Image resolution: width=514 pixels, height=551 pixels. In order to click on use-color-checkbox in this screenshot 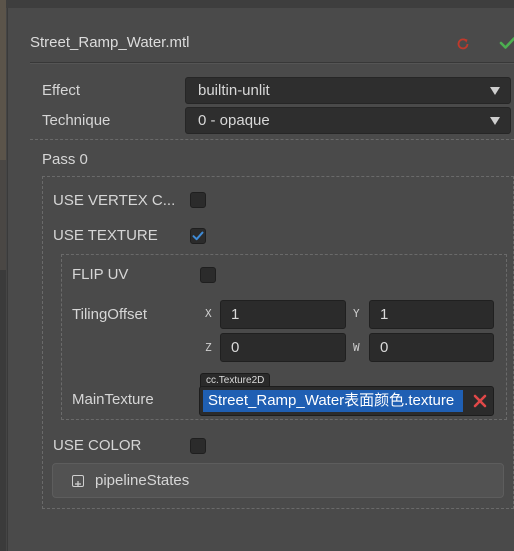, I will do `click(198, 446)`.